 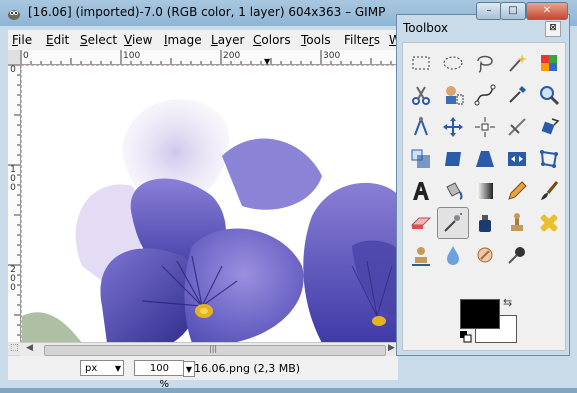 I want to click on color-picker-icon, so click(x=517, y=94).